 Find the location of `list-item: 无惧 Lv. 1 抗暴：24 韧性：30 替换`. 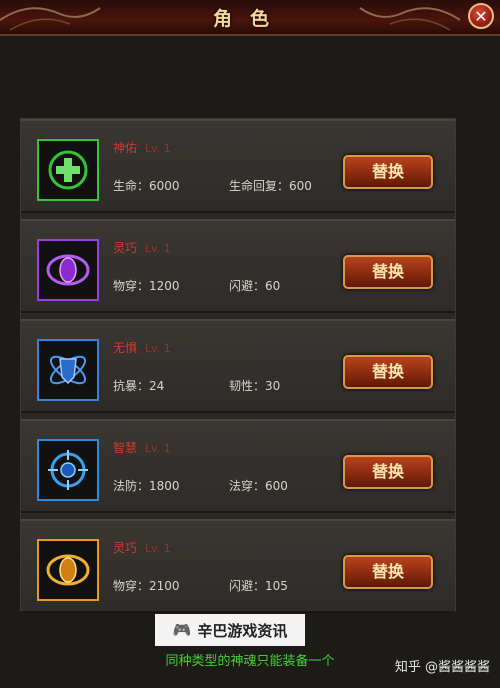

list-item: 无惧 Lv. 1 抗暴：24 韧性：30 替换 is located at coordinates (238, 366).